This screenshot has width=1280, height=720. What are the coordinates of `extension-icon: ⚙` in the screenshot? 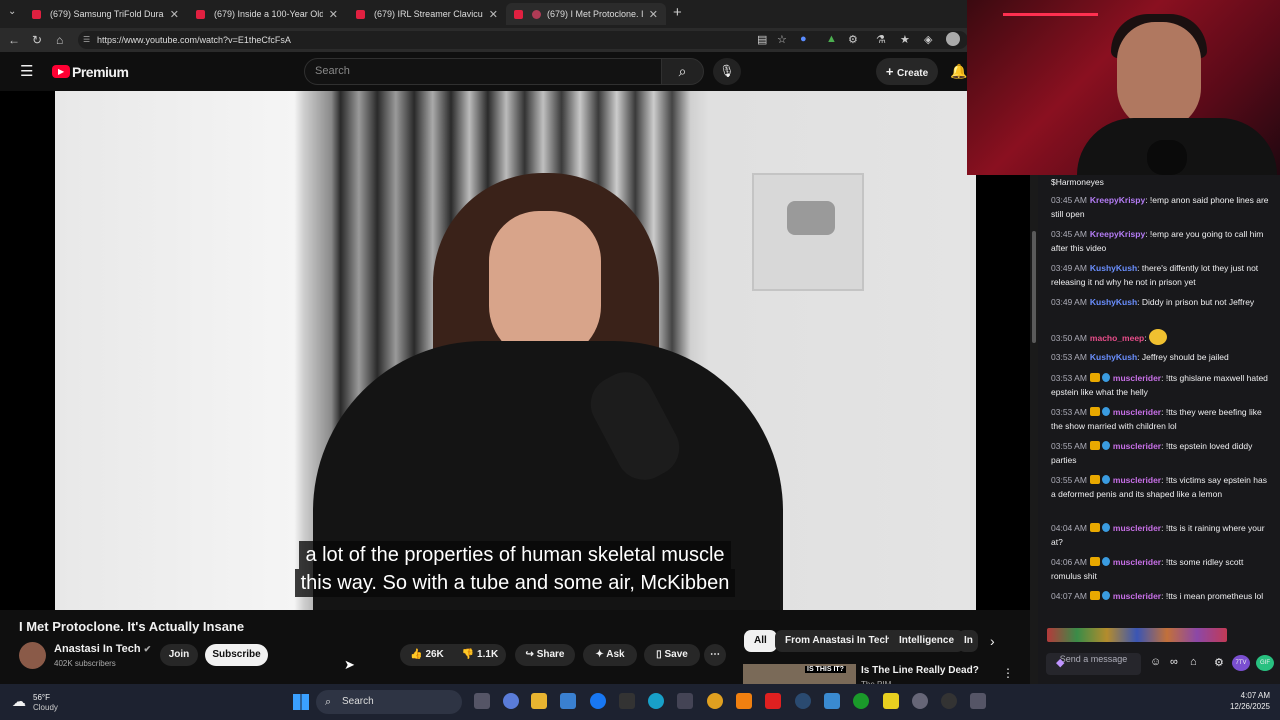 It's located at (853, 39).